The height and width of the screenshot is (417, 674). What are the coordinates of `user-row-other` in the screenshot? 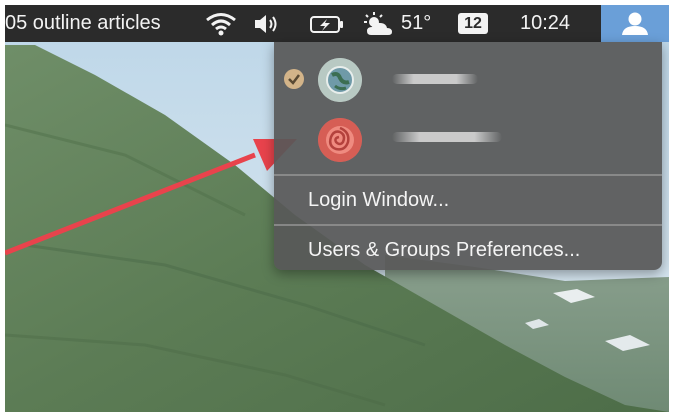 It's located at (468, 138).